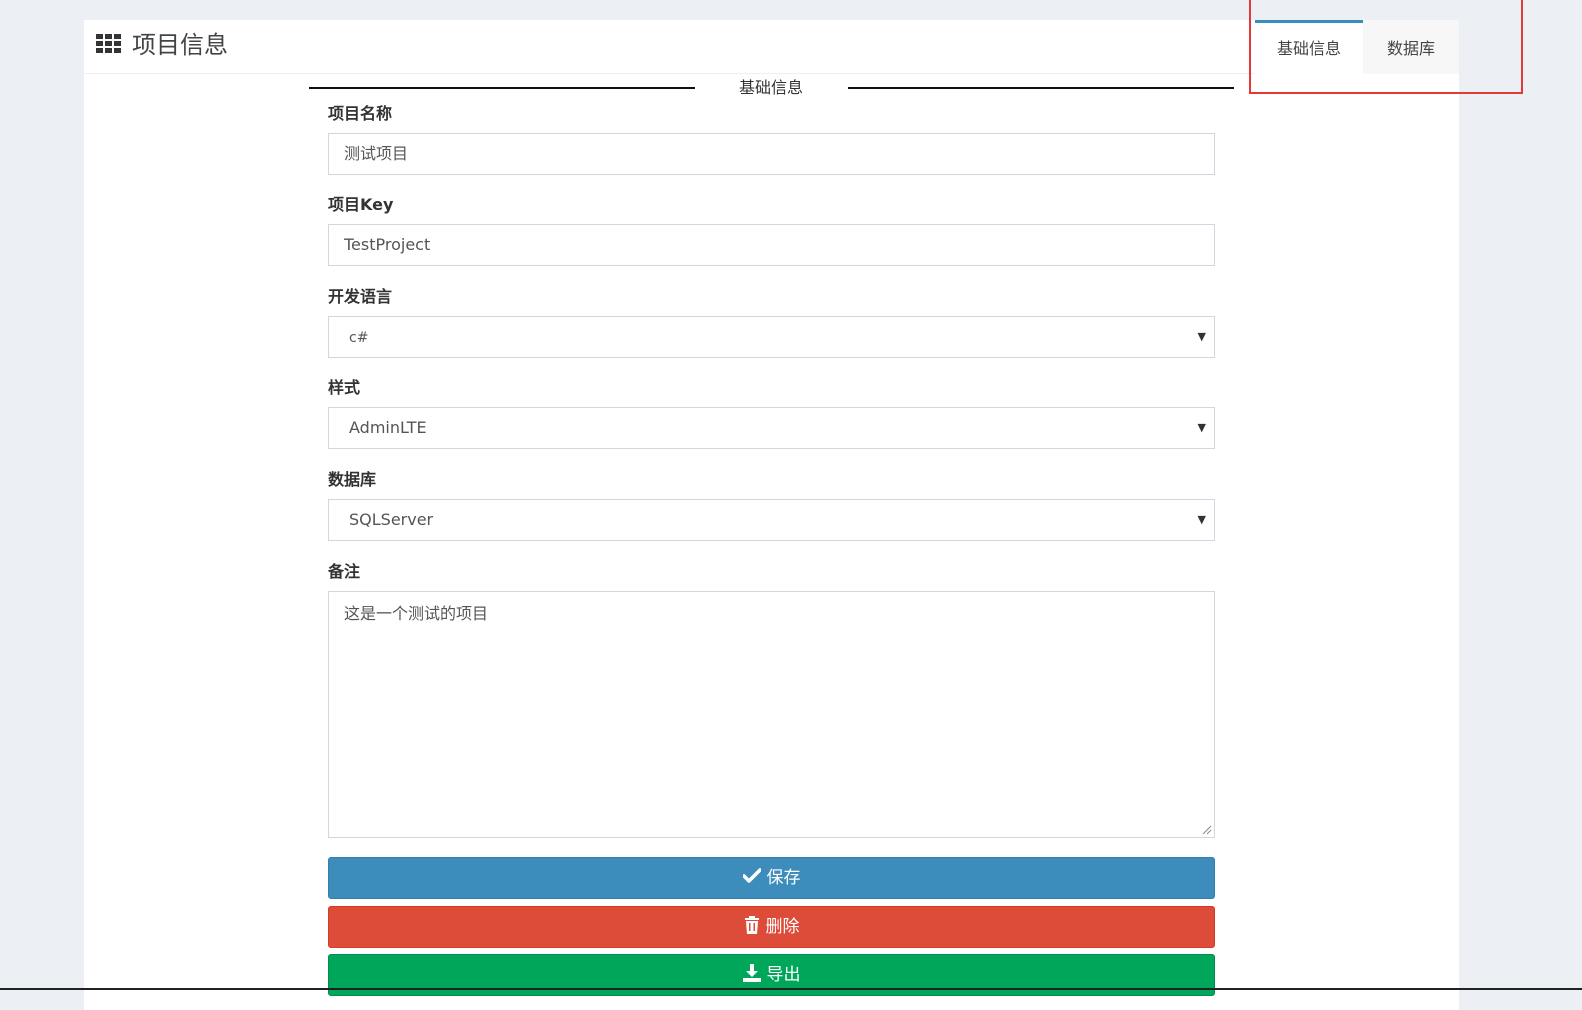 This screenshot has height=1010, width=1582. Describe the element at coordinates (751, 875) in the screenshot. I see `check-icon` at that location.